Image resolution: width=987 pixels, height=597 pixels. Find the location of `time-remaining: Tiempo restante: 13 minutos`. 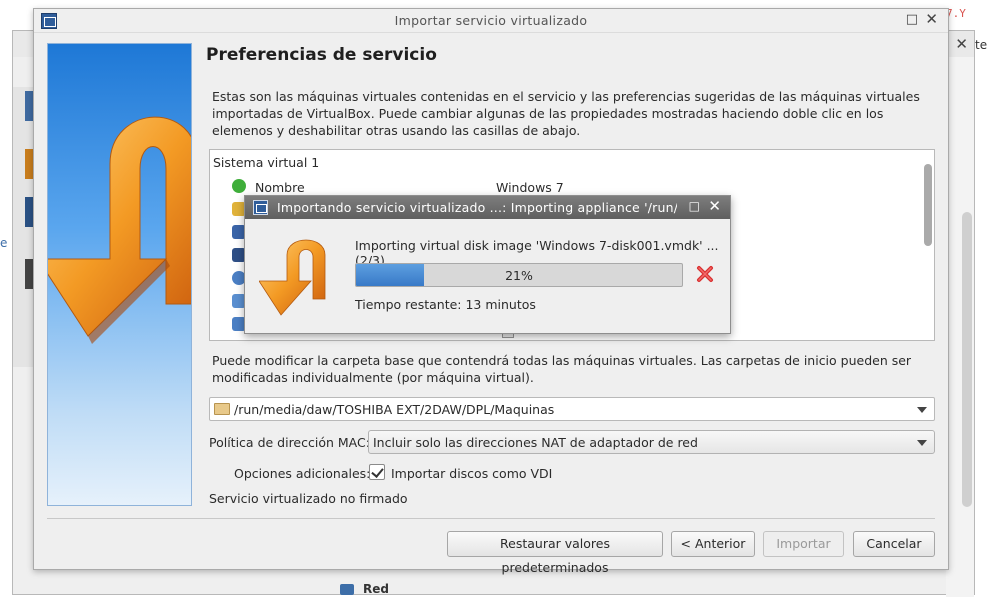

time-remaining: Tiempo restante: 13 minutos is located at coordinates (445, 304).